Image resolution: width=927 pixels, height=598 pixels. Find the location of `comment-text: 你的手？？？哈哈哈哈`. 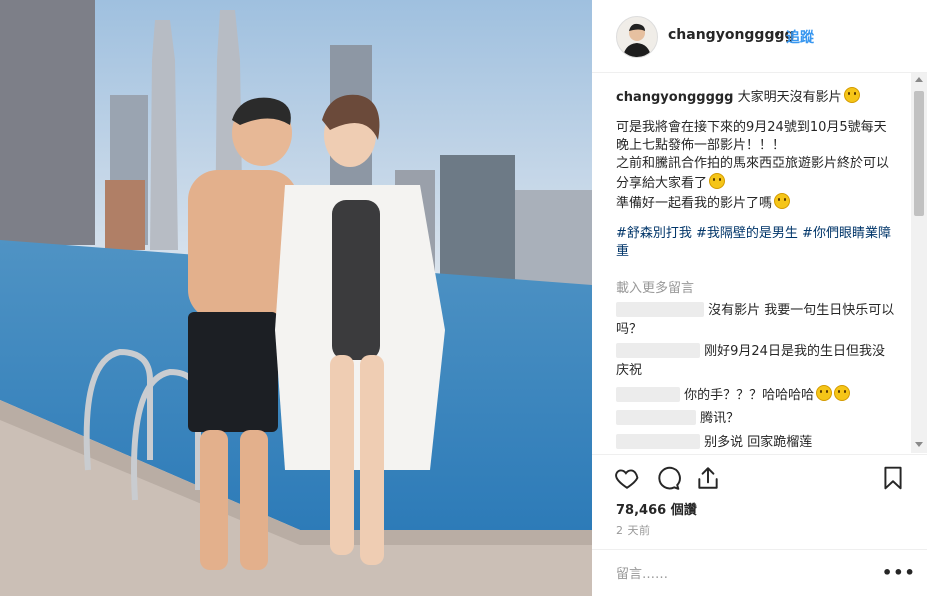

comment-text: 你的手？？？哈哈哈哈 is located at coordinates (749, 395).